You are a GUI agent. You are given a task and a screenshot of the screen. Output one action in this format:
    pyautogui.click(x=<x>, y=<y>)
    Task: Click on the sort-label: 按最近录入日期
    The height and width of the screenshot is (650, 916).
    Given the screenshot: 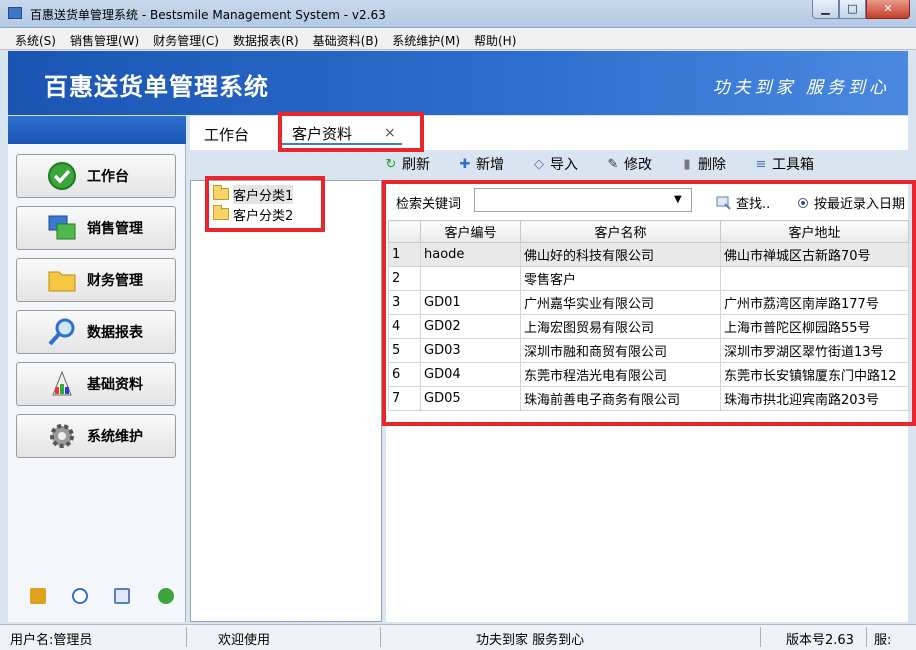 What is the action you would take?
    pyautogui.click(x=860, y=204)
    